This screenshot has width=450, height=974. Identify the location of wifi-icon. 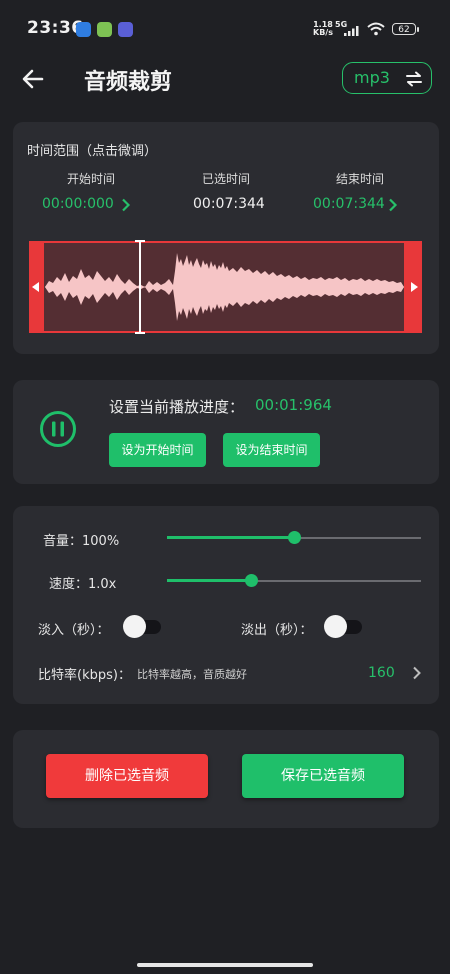
(376, 29).